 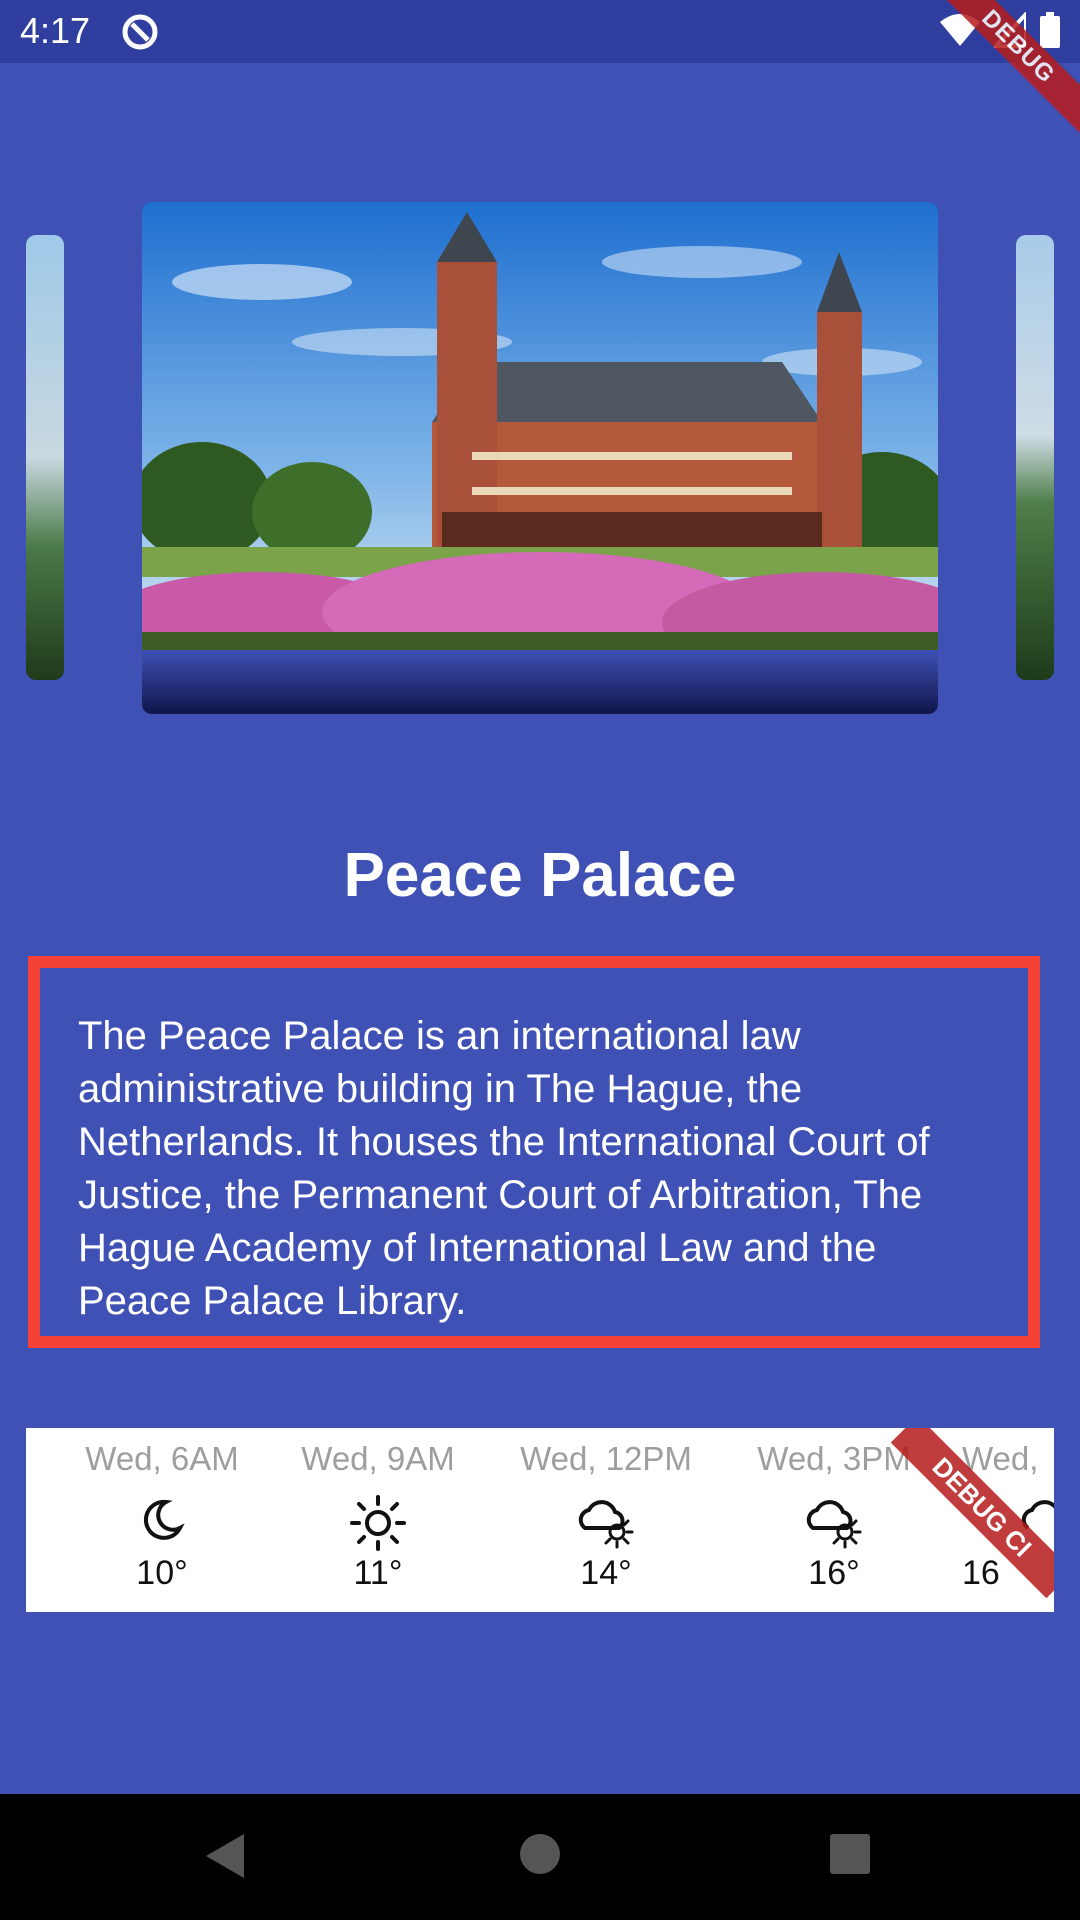 I want to click on next-card-image, so click(x=1035, y=457).